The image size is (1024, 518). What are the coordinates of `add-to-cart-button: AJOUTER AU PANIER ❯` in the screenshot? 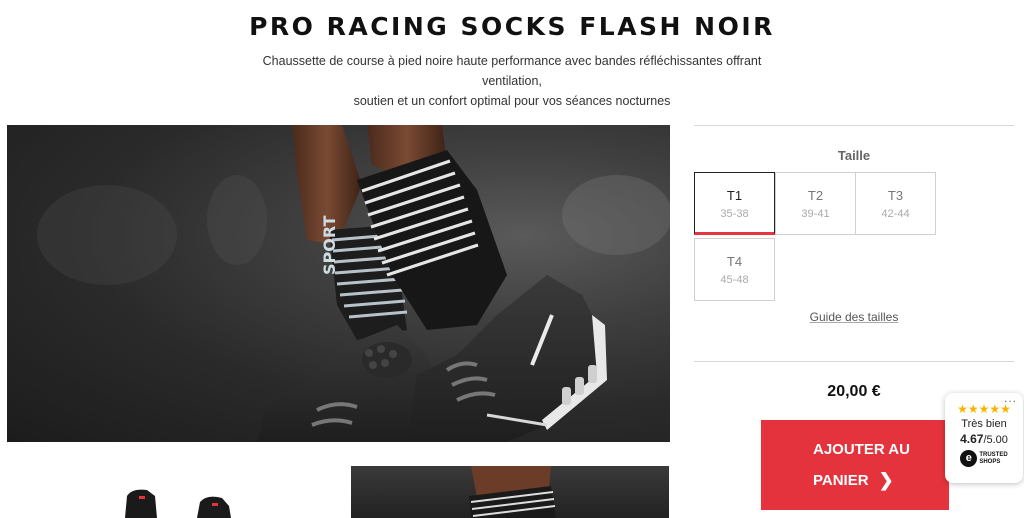 It's located at (855, 465).